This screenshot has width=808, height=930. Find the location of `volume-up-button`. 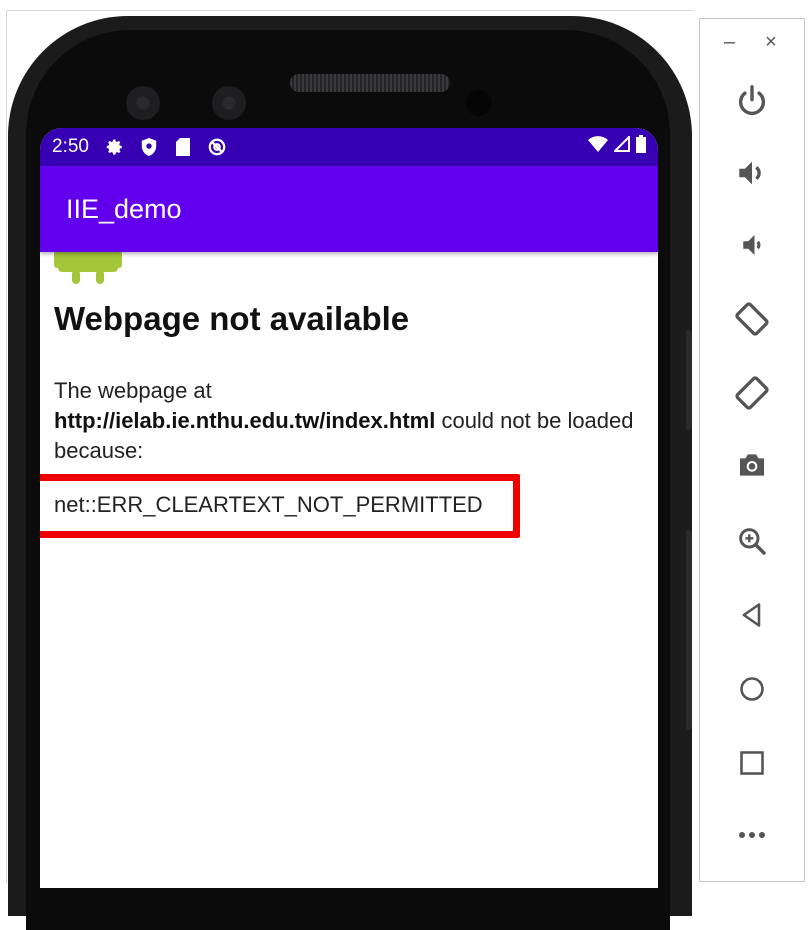

volume-up-button is located at coordinates (752, 173).